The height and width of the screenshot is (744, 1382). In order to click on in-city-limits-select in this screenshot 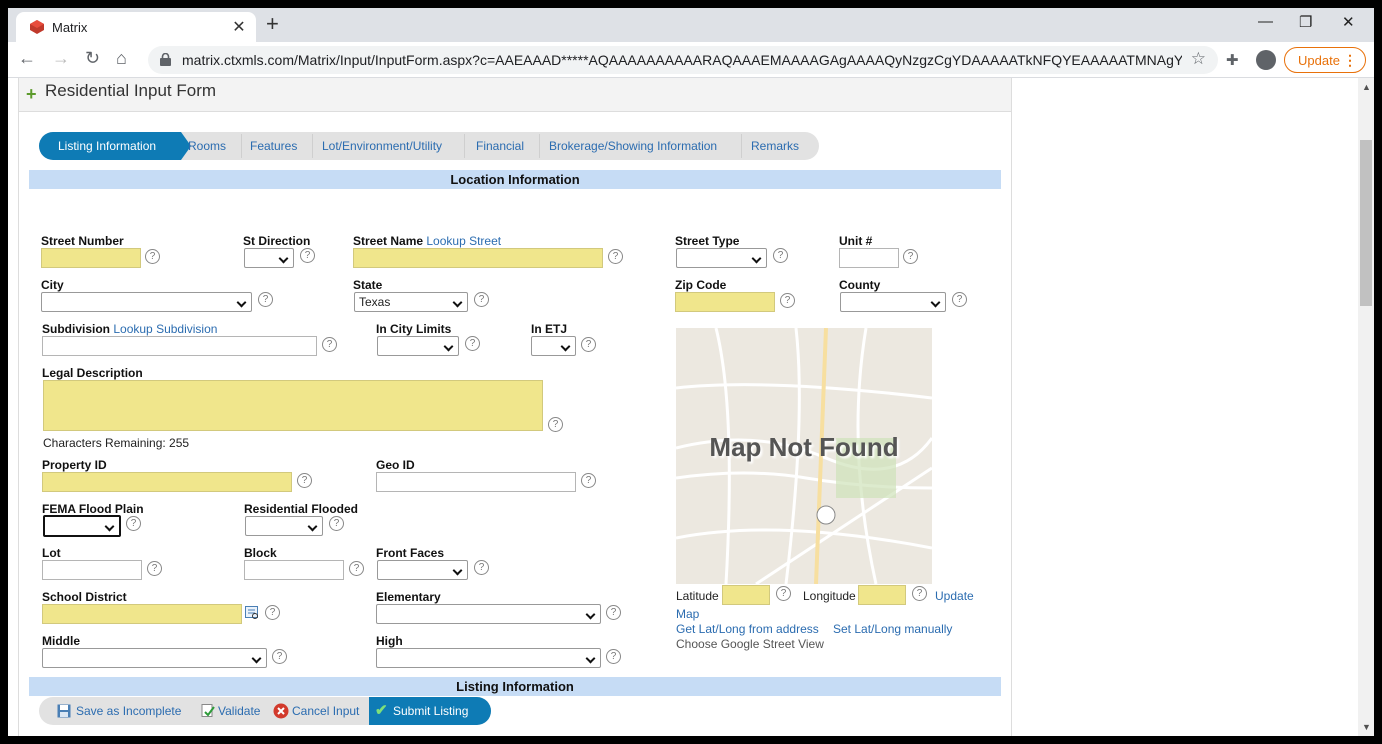, I will do `click(418, 346)`.